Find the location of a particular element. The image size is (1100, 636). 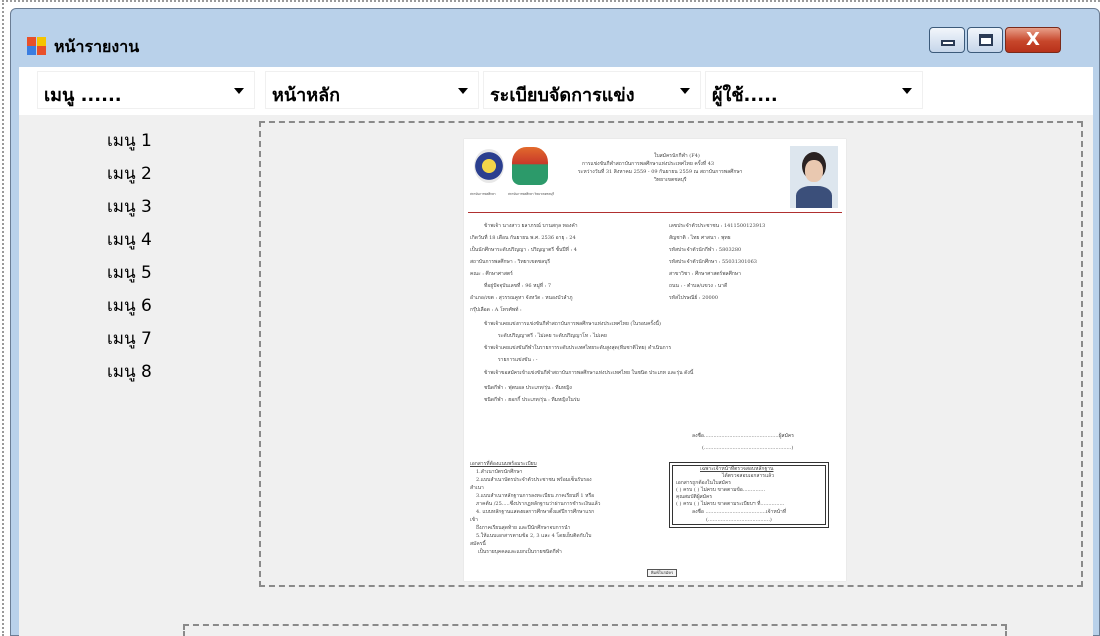

header-divider is located at coordinates (655, 212).